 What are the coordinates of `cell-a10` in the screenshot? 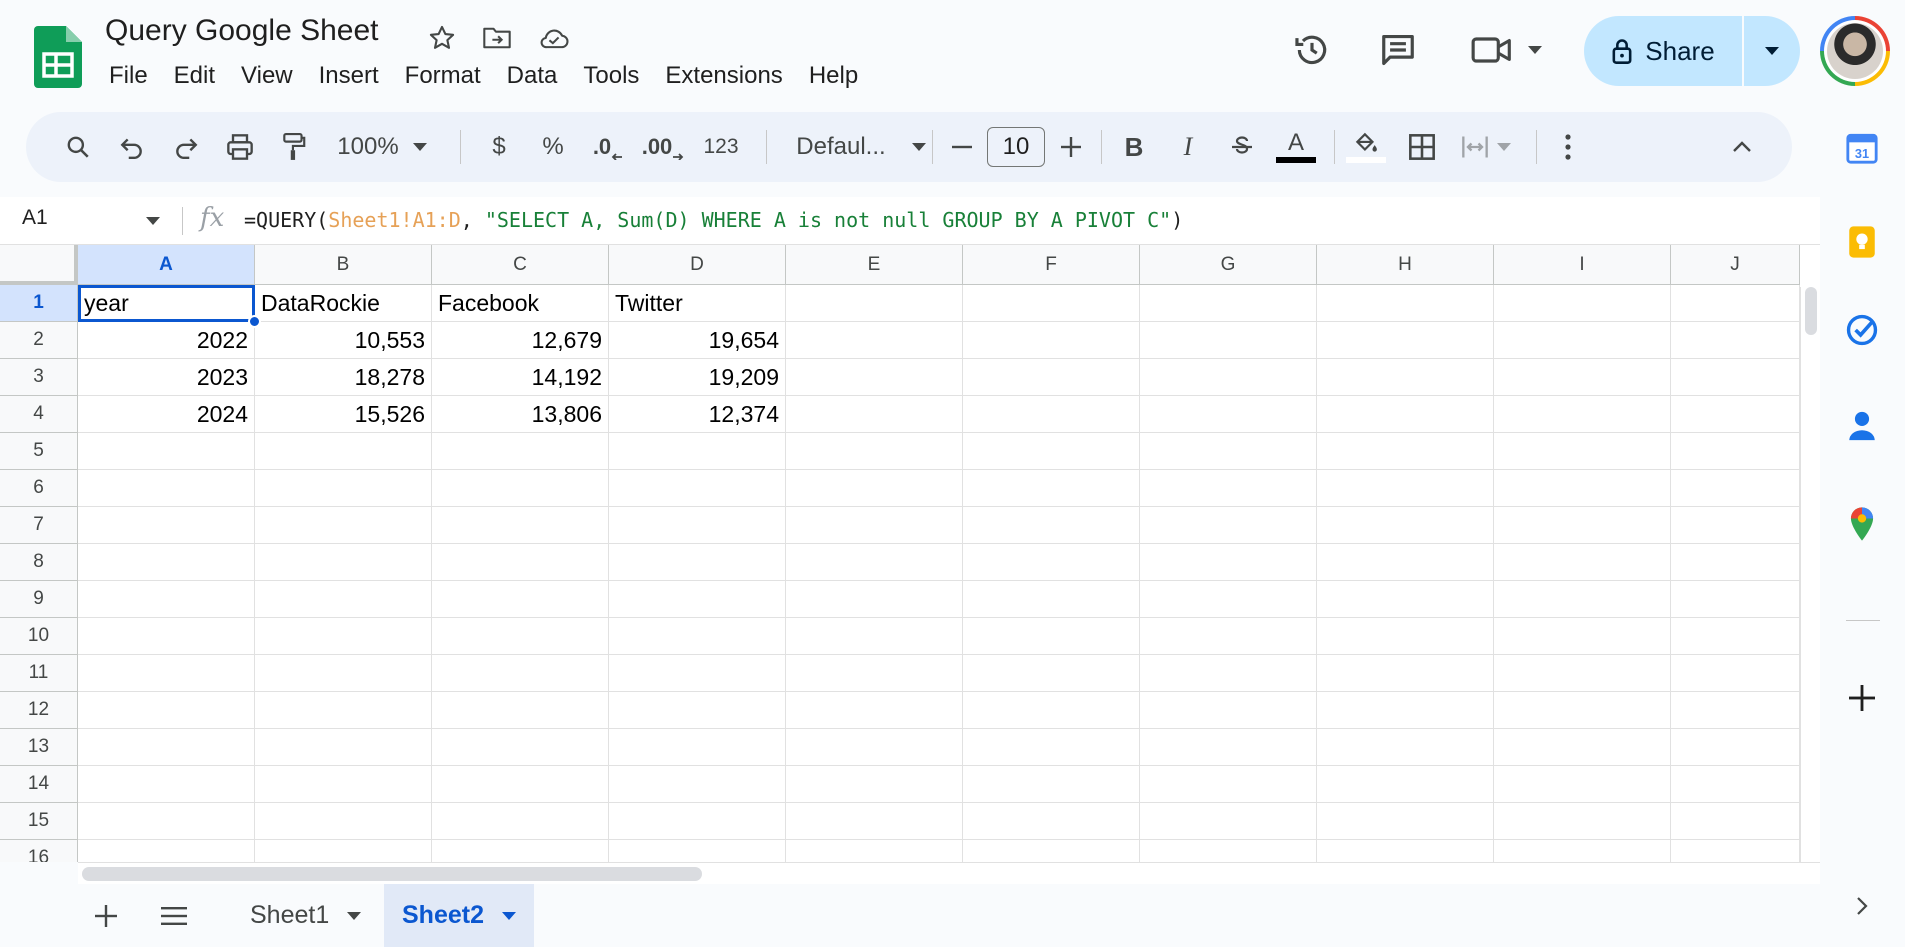 It's located at (166, 636).